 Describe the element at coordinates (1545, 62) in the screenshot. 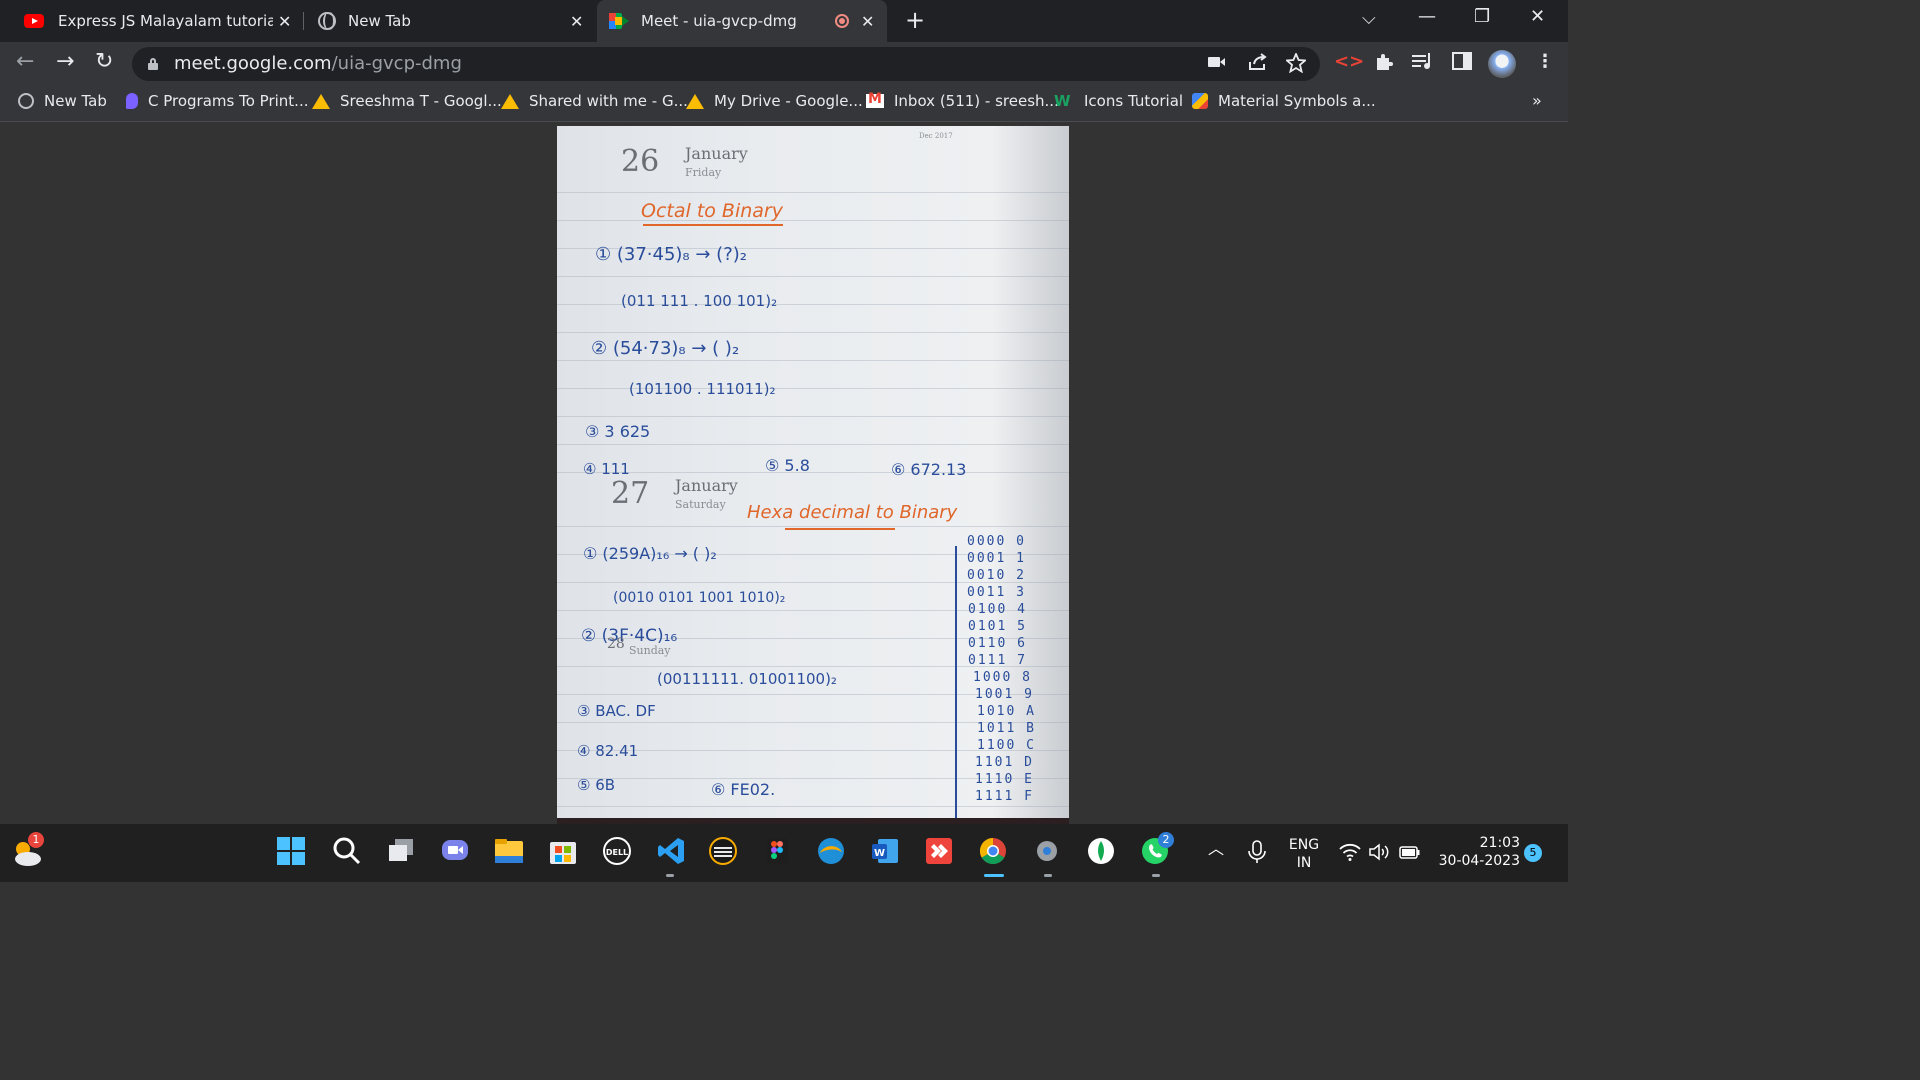

I see `menu-icon: ⋮` at that location.